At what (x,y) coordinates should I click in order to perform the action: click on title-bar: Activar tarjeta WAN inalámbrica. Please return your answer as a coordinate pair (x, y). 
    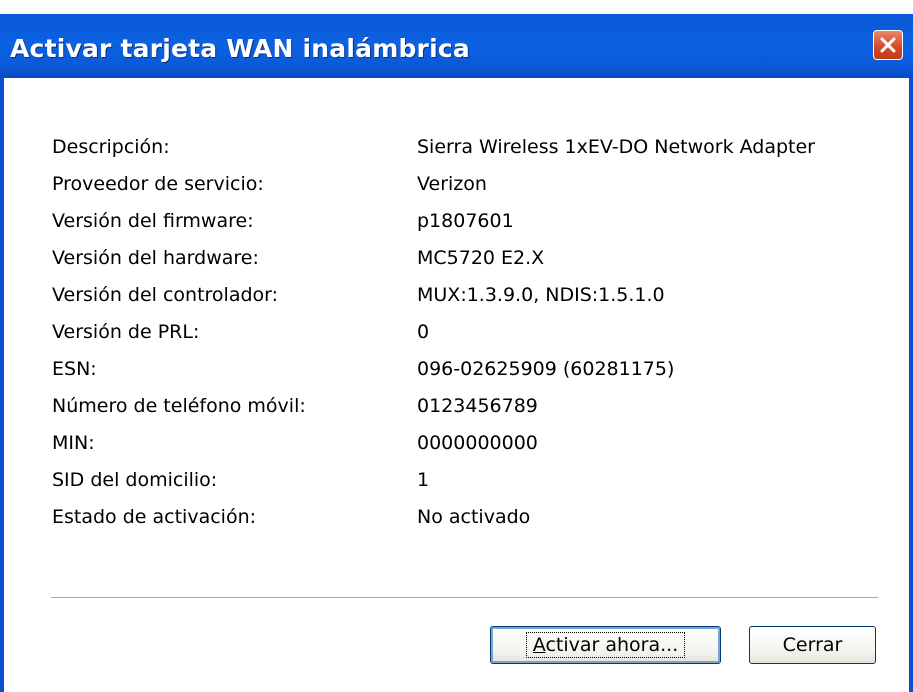
    Looking at the image, I should click on (456, 46).